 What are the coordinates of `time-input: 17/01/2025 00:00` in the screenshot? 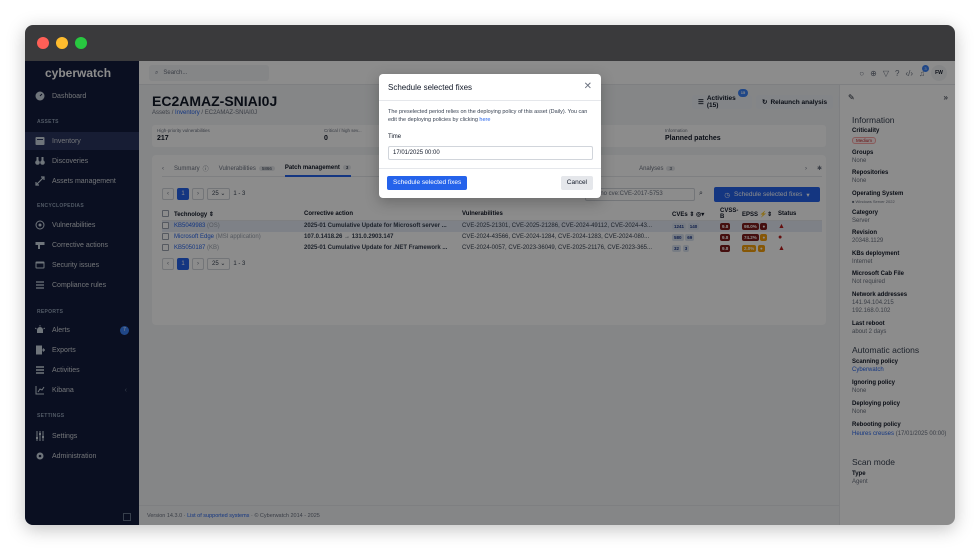 It's located at (490, 153).